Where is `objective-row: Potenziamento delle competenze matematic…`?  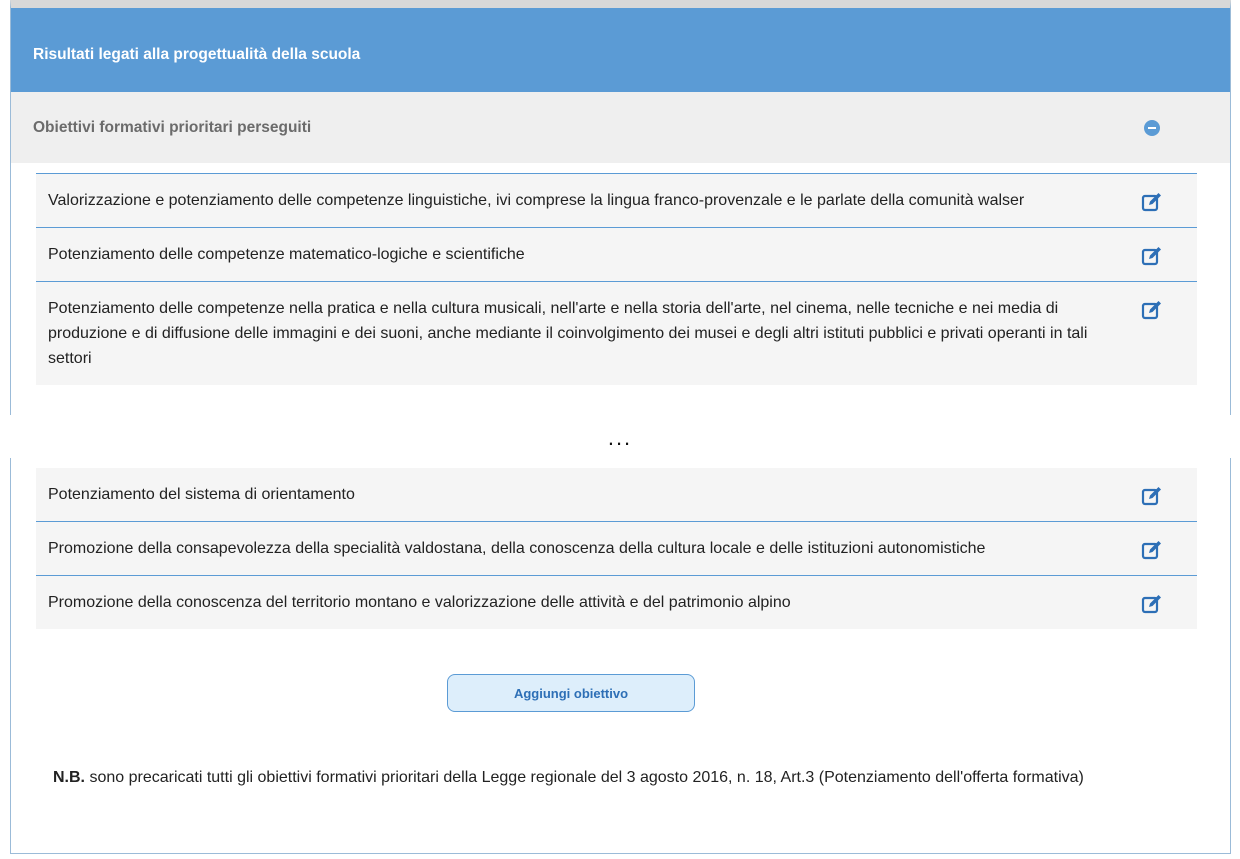 objective-row: Potenziamento delle competenze matematic… is located at coordinates (616, 254).